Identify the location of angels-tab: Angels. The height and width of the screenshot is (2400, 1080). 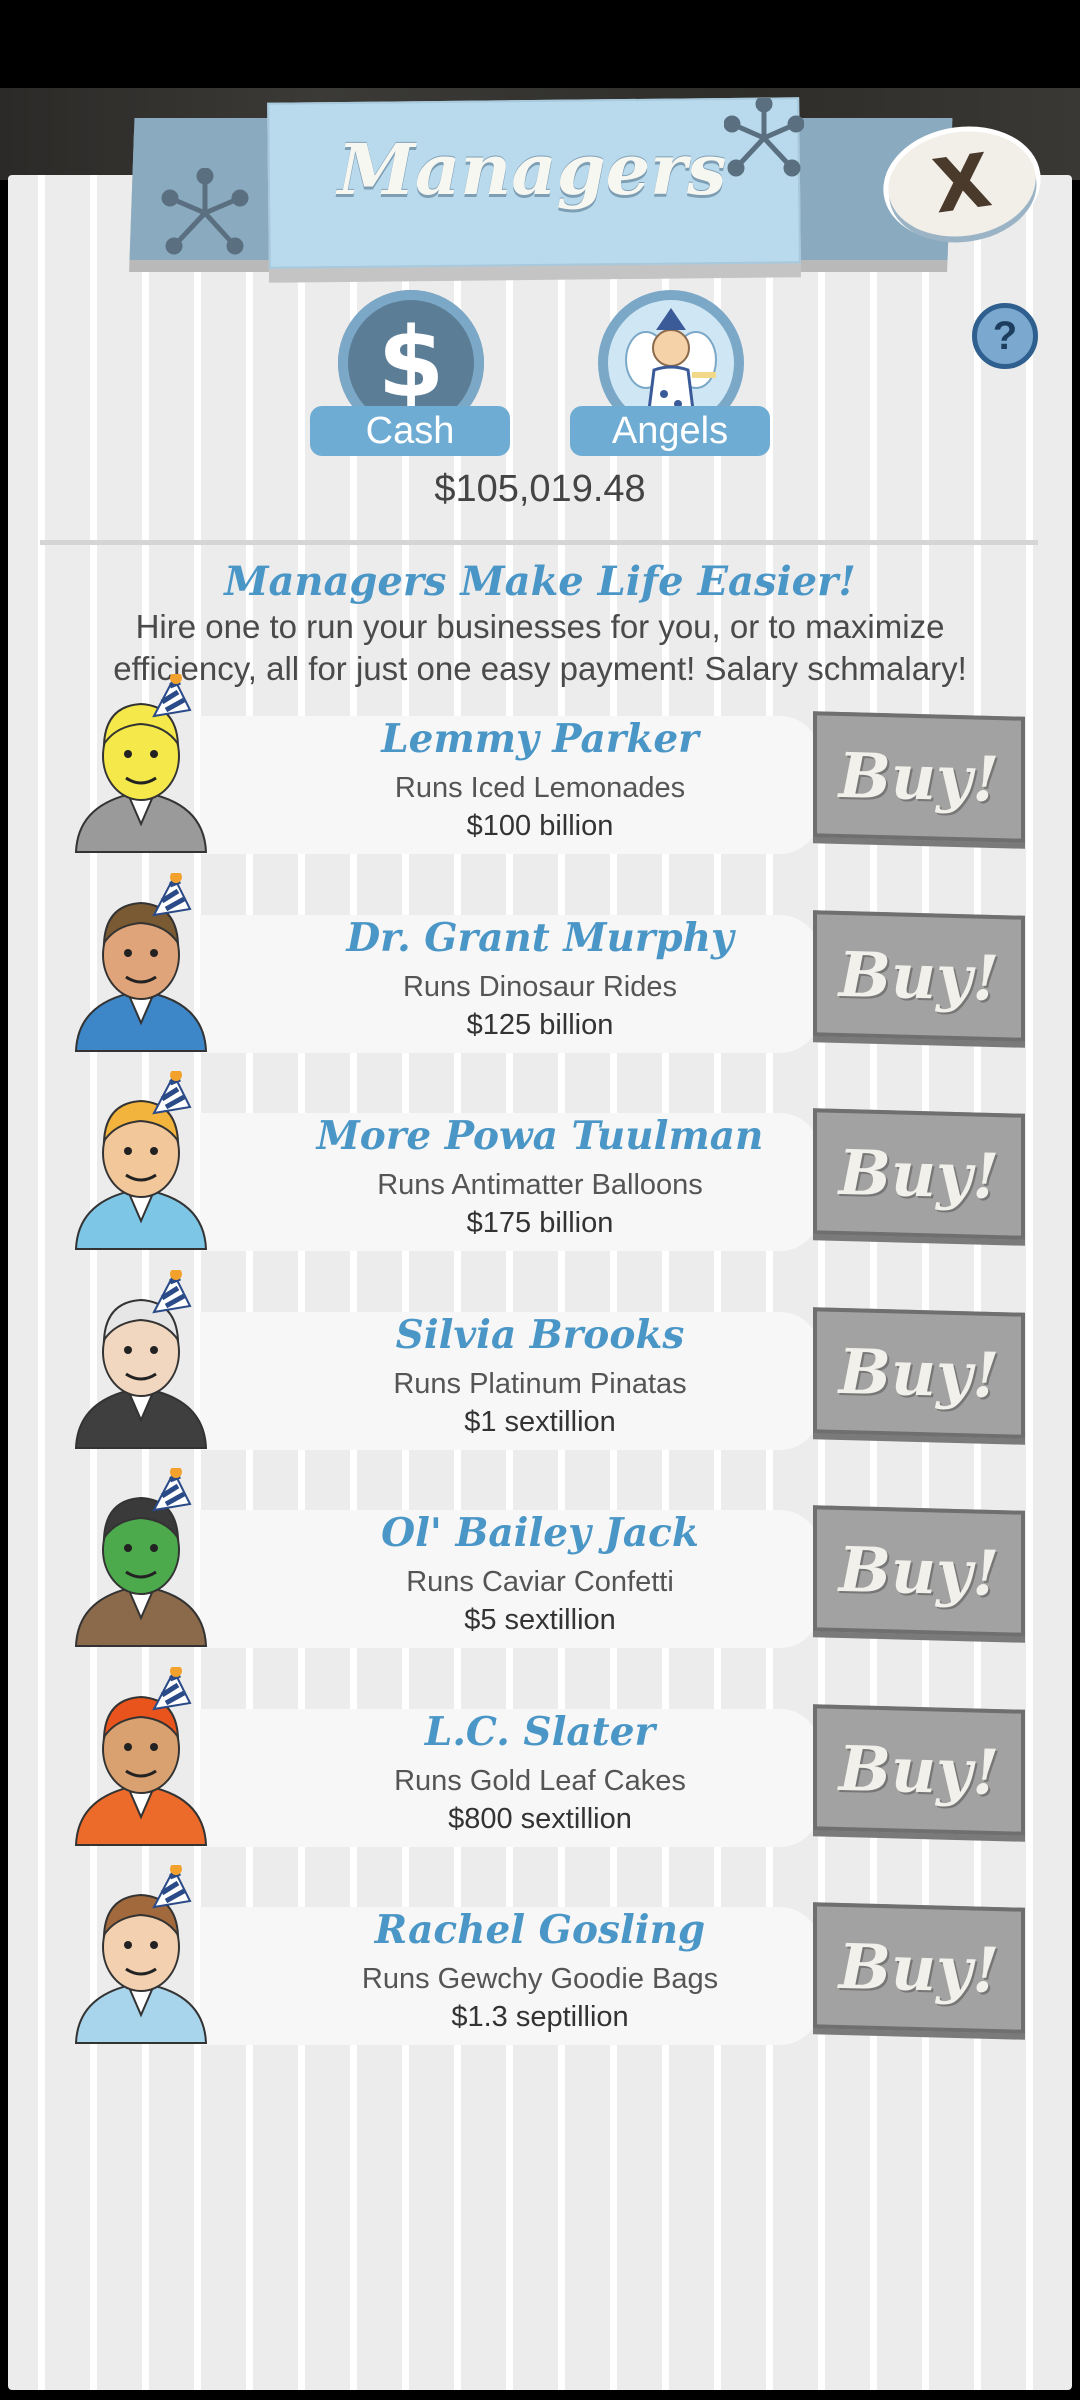
(670, 374).